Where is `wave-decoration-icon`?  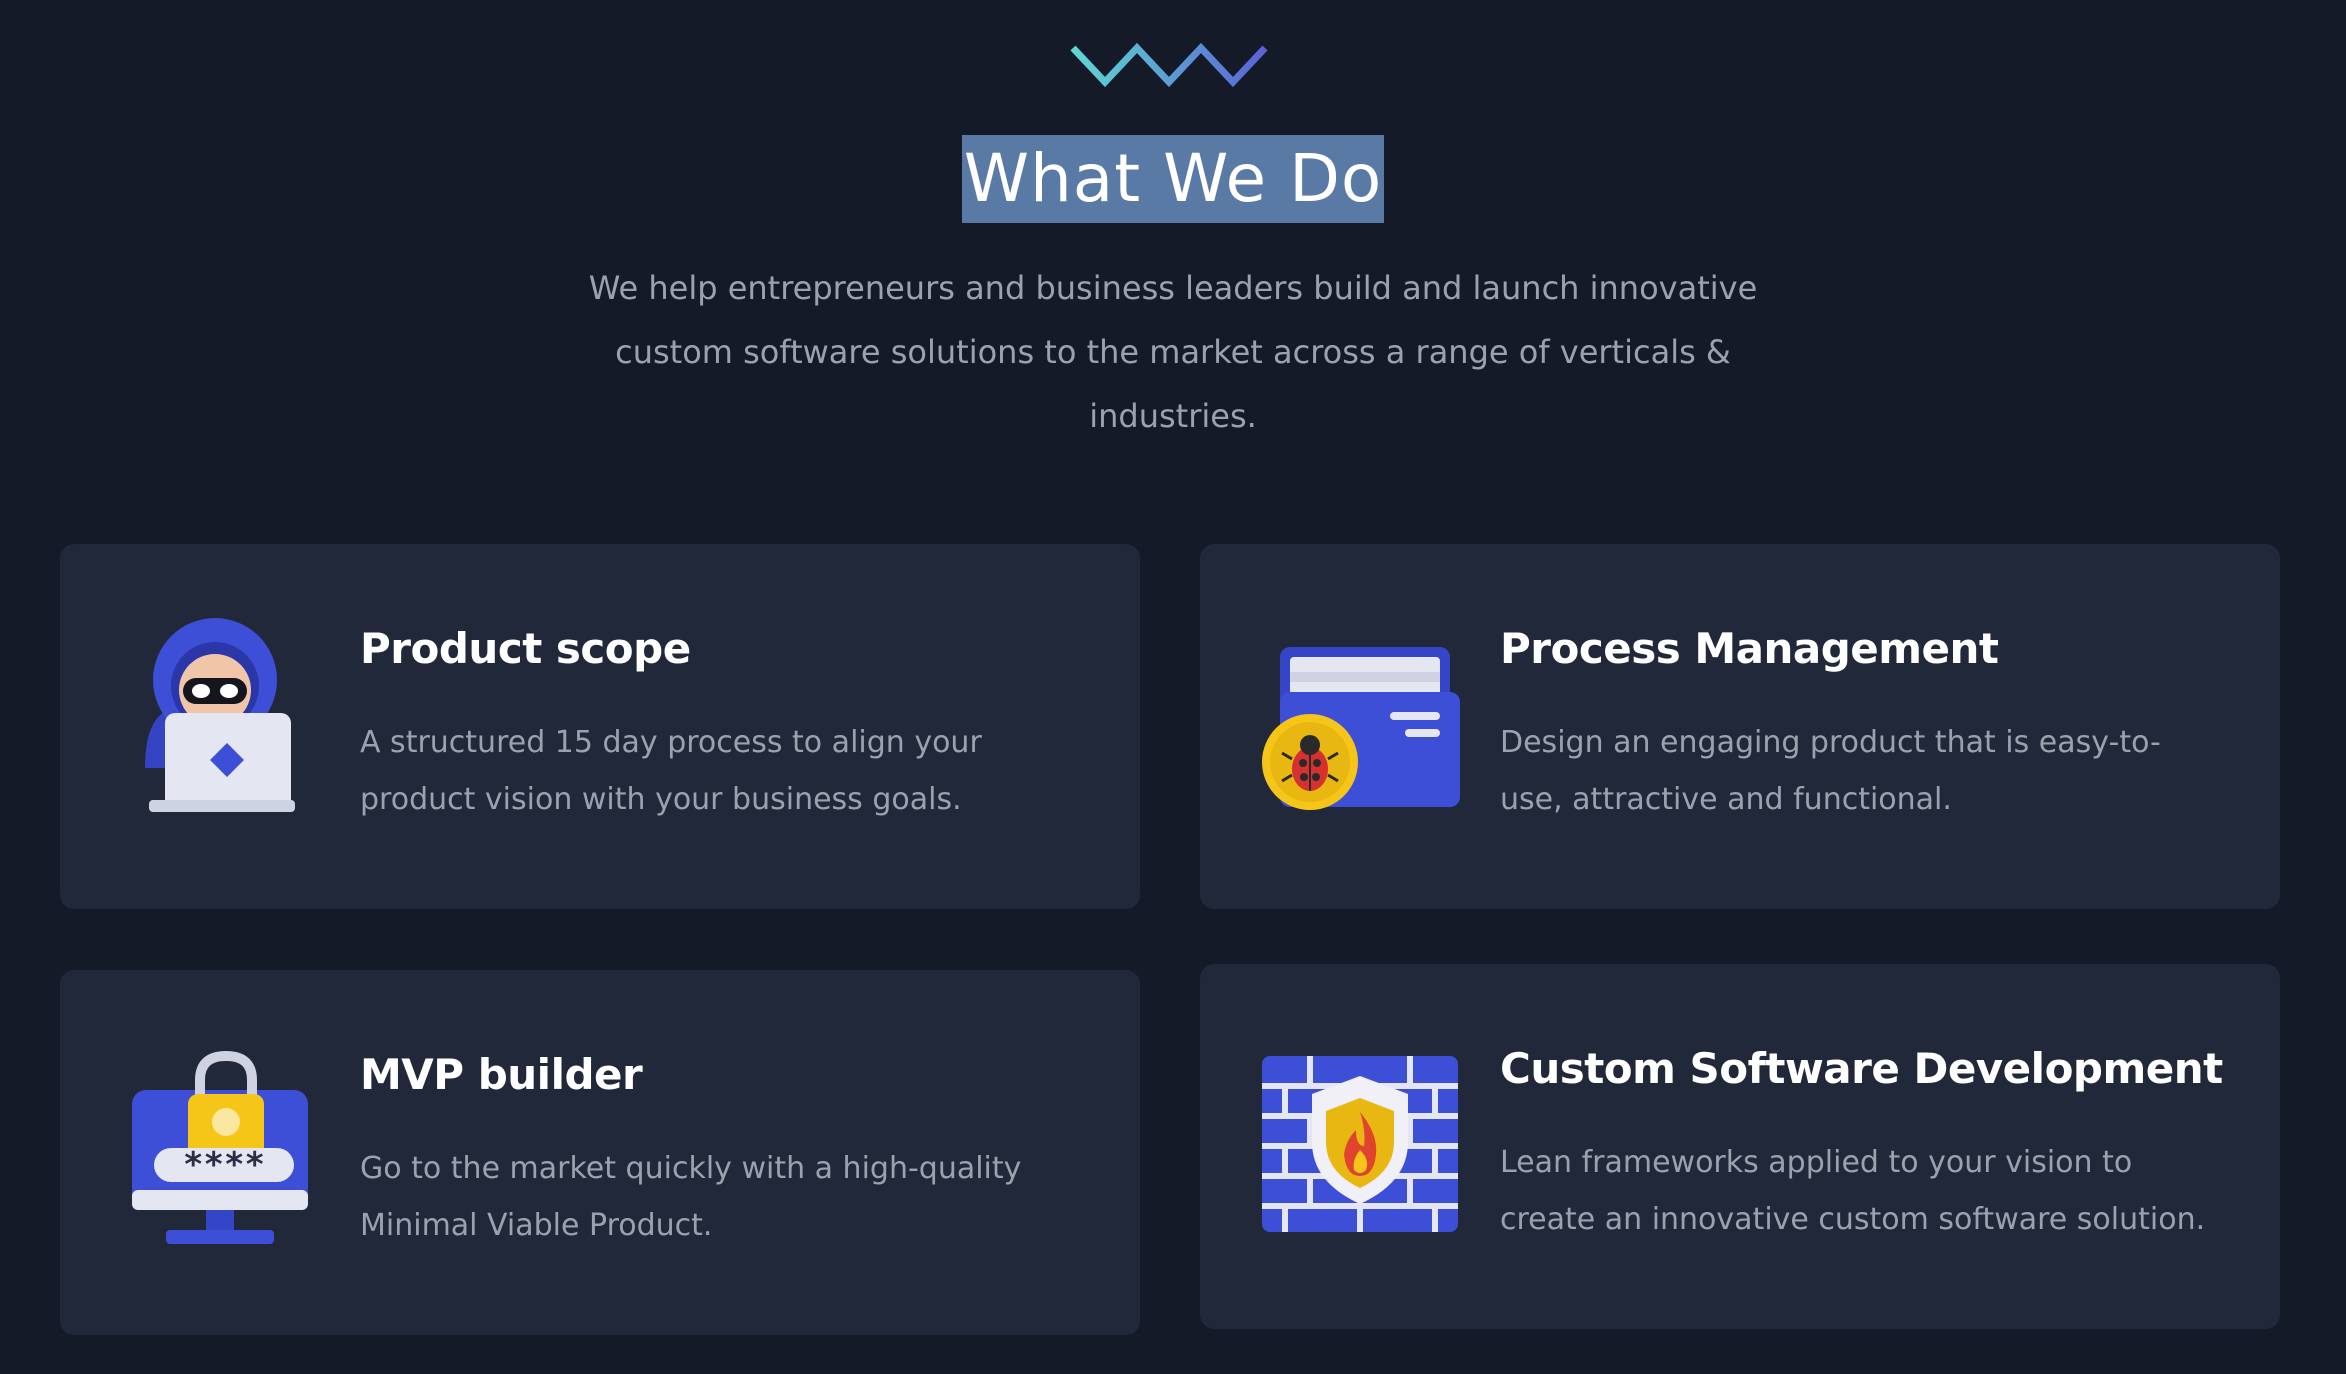
wave-decoration-icon is located at coordinates (1169, 65).